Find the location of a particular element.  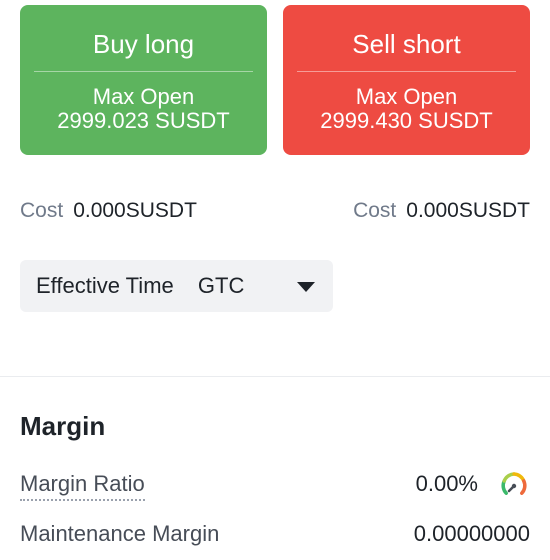

sell-max-open-label: Max Open is located at coordinates (406, 96).